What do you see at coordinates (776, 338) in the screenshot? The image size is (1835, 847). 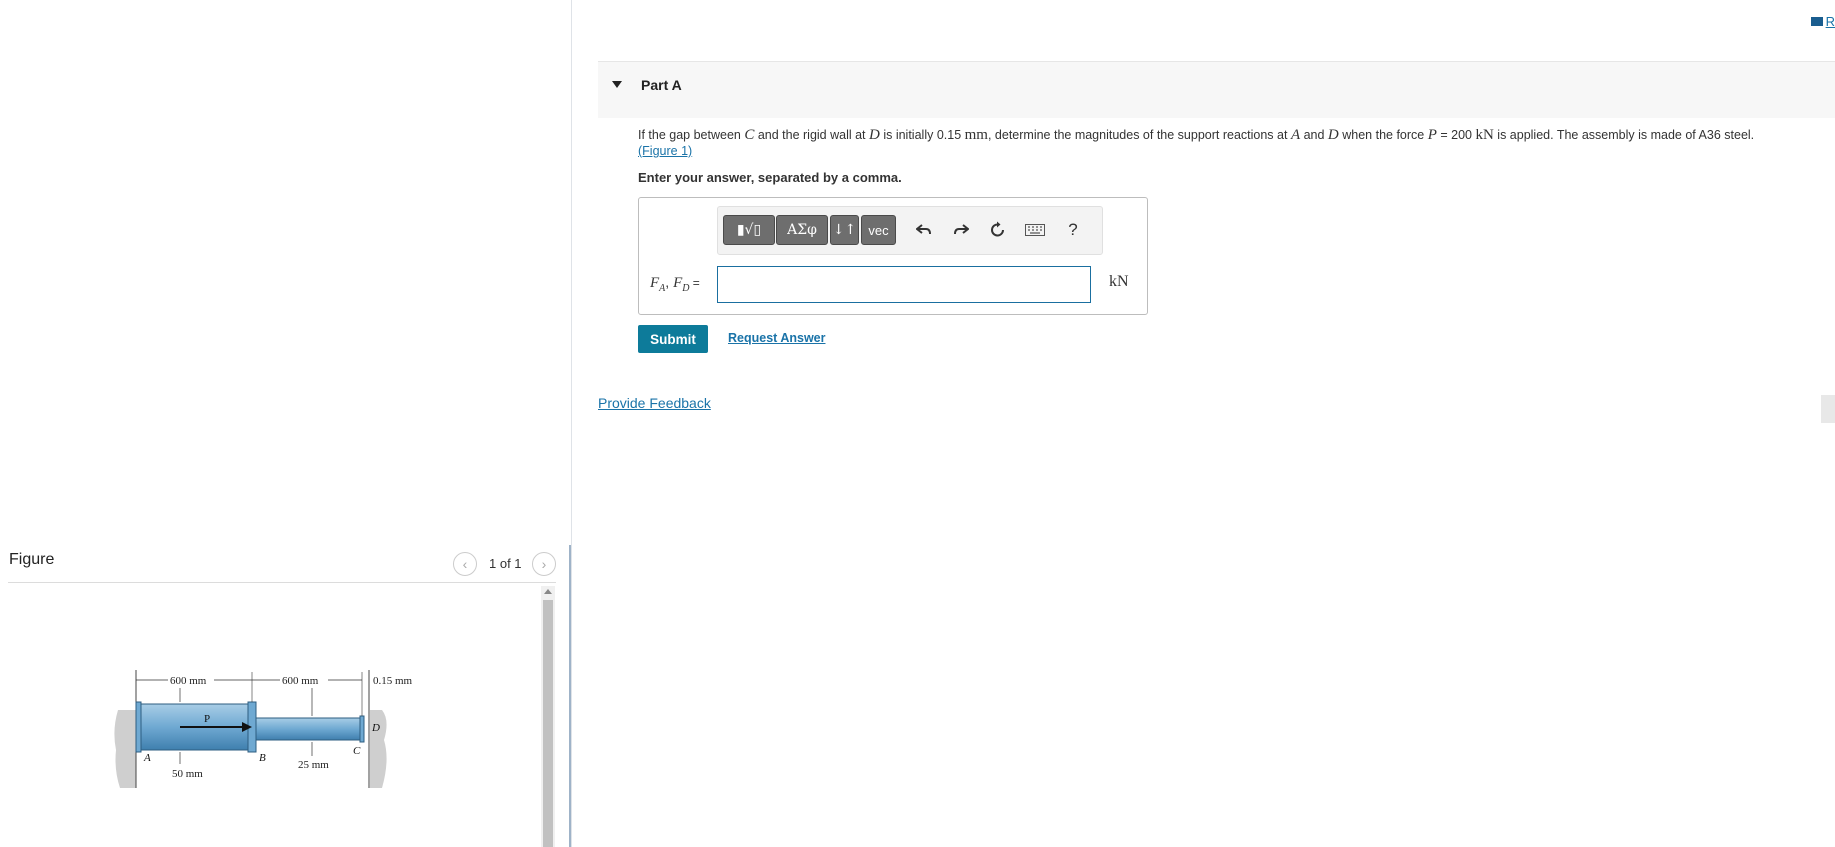 I see `request-answer-link: Request Answer` at bounding box center [776, 338].